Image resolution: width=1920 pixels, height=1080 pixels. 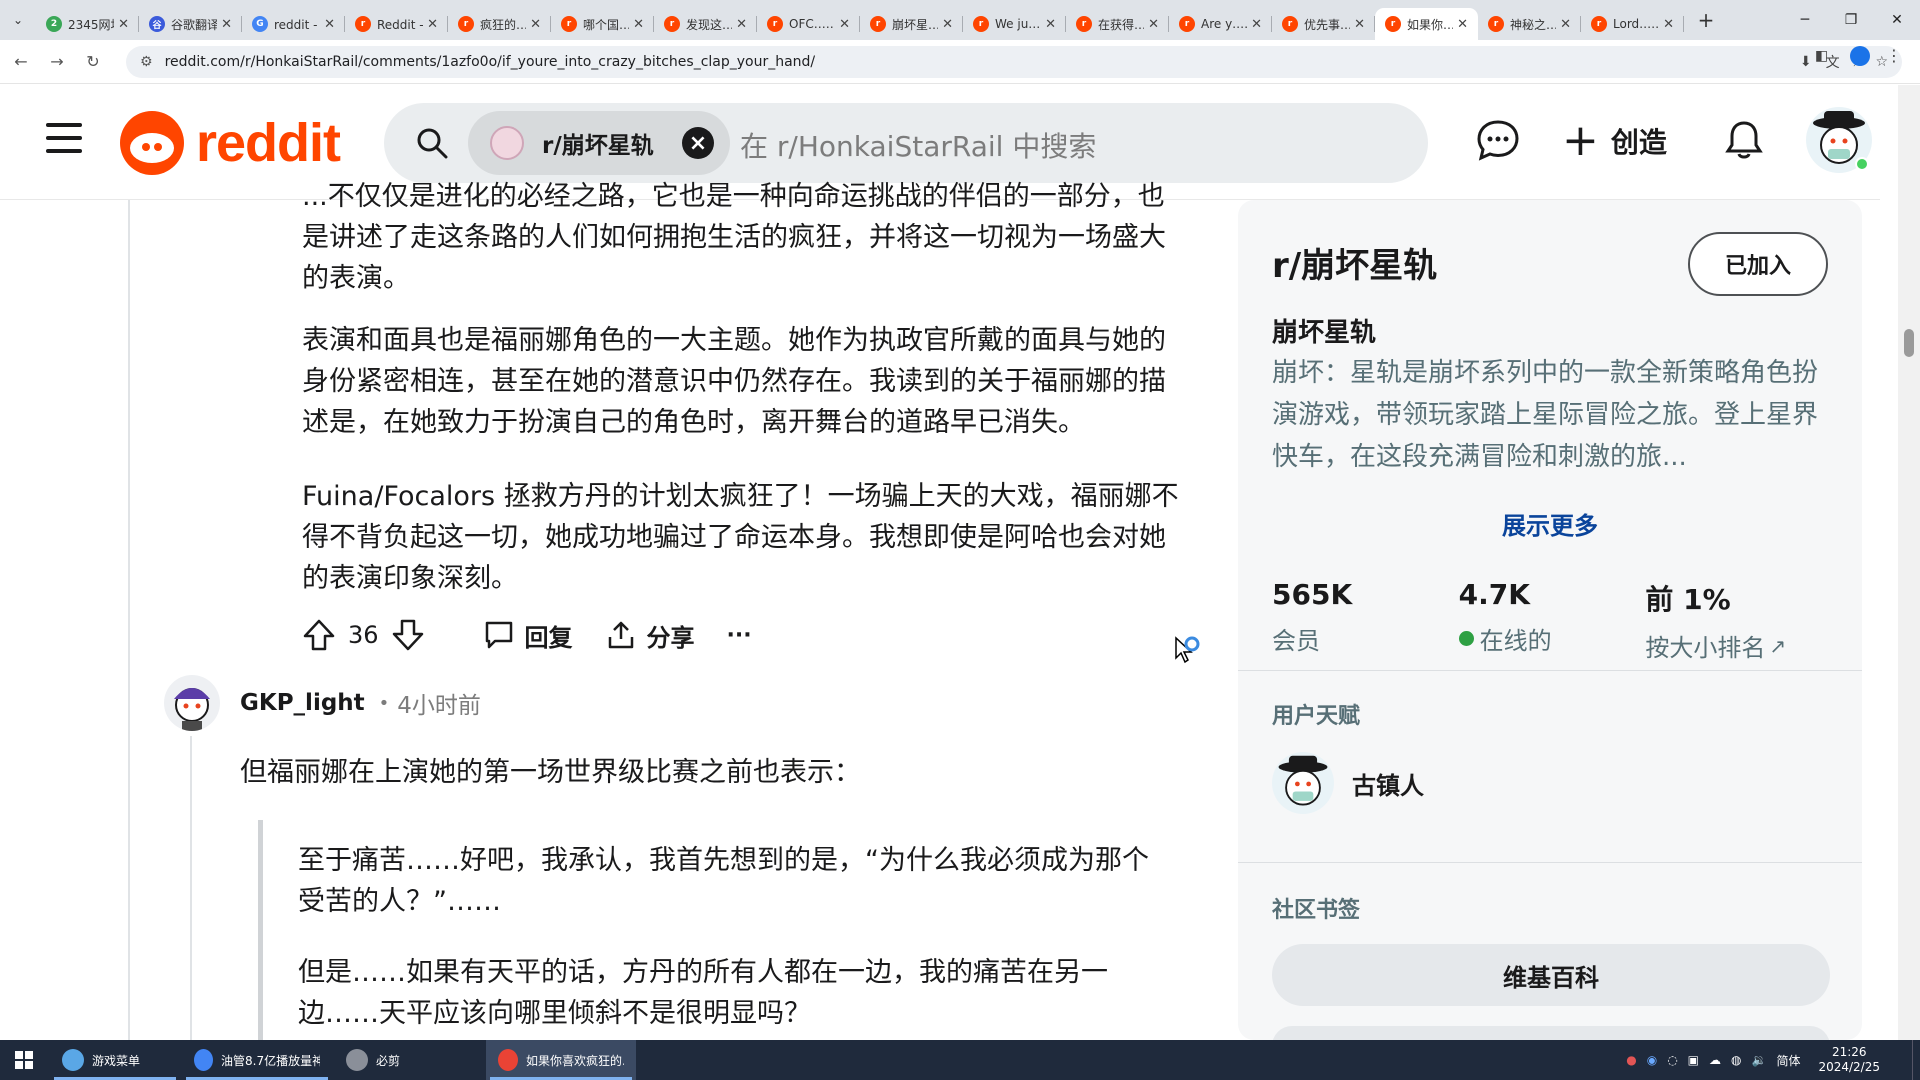 What do you see at coordinates (1551, 1033) in the screenshot?
I see `bookmark-button` at bounding box center [1551, 1033].